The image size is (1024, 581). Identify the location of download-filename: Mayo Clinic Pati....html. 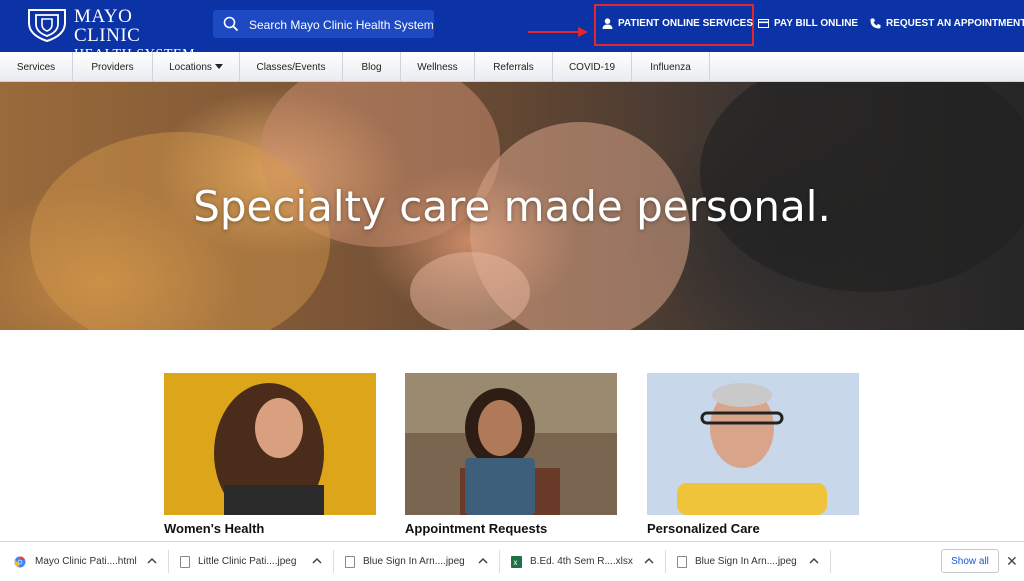
(86, 561).